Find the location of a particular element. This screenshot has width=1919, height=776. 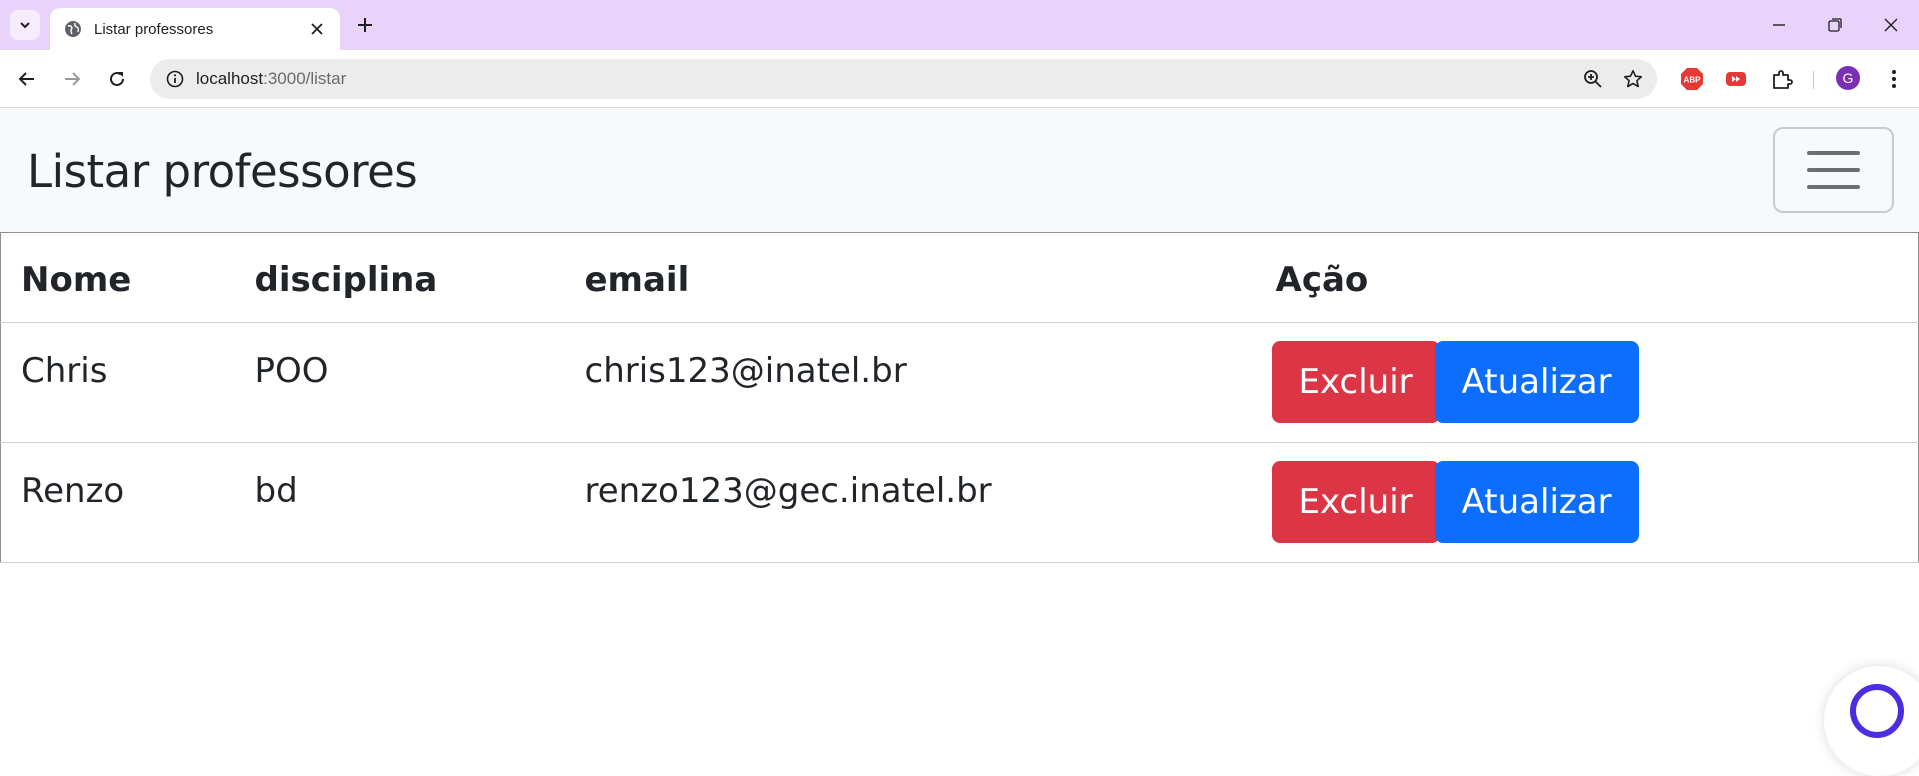

star-icon is located at coordinates (1633, 79).